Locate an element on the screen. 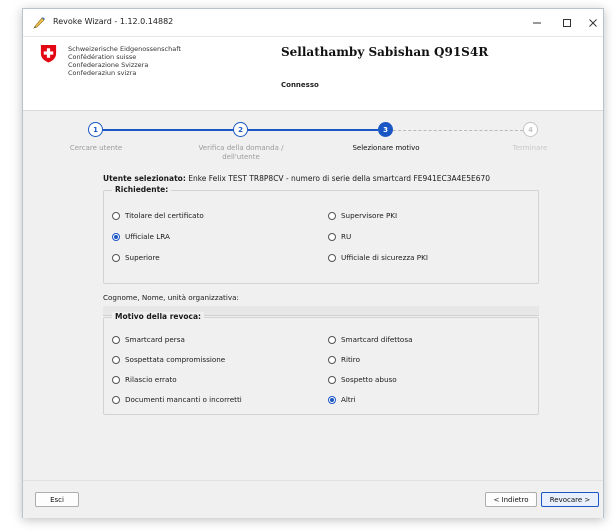  reason-option-defective-smartcard: Smartcard difettosa is located at coordinates (370, 339).